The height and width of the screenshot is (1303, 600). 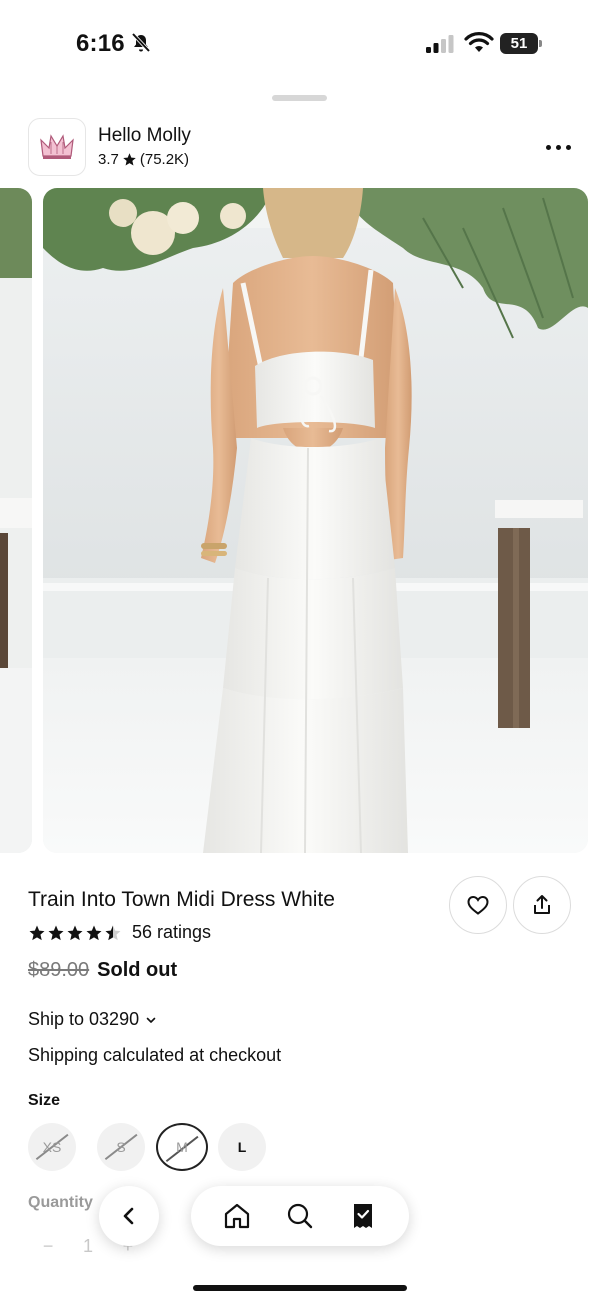 I want to click on crown-icon, so click(x=57, y=146).